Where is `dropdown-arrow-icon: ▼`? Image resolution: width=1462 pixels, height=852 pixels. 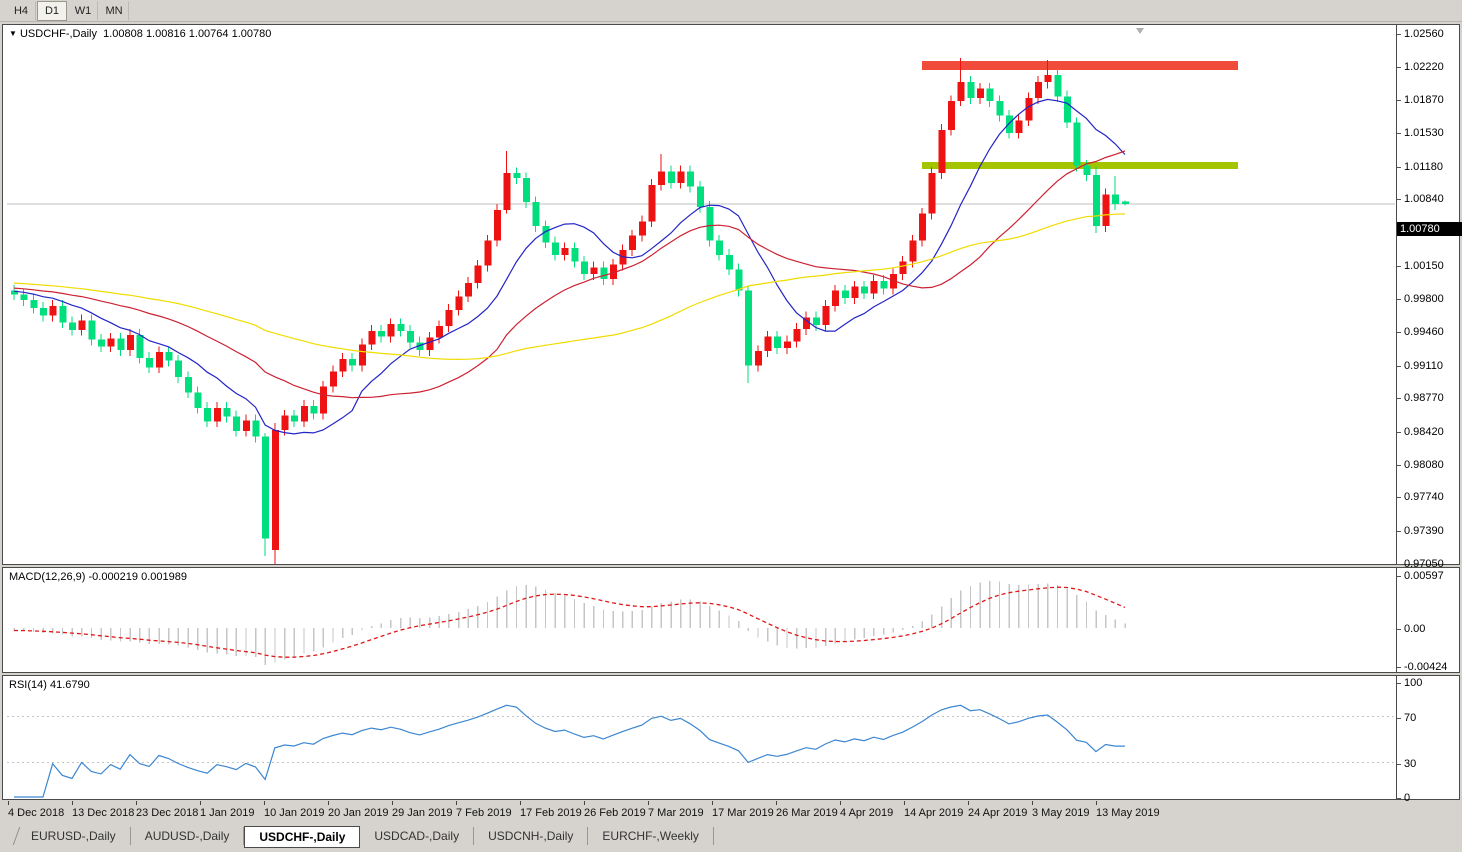
dropdown-arrow-icon: ▼ is located at coordinates (13, 33).